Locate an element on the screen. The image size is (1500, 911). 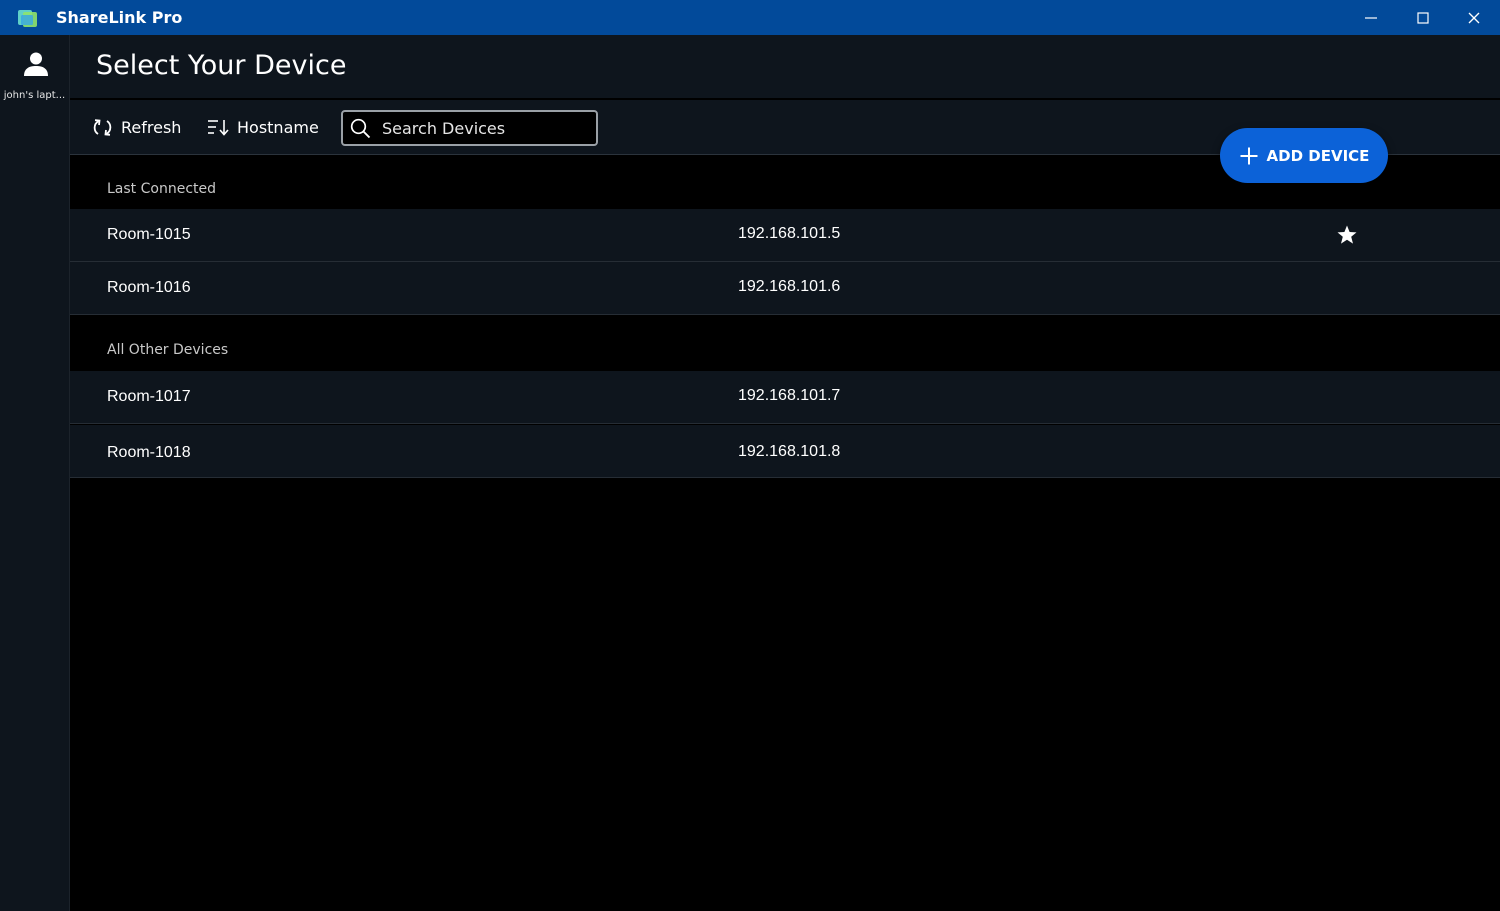
page-title: Select Your Device is located at coordinates (221, 65).